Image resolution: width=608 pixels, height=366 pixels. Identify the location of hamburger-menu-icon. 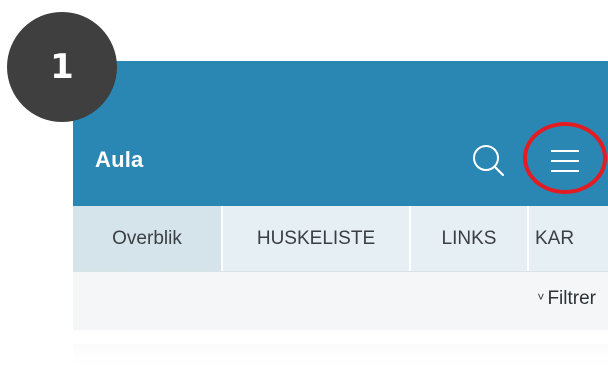
(565, 161).